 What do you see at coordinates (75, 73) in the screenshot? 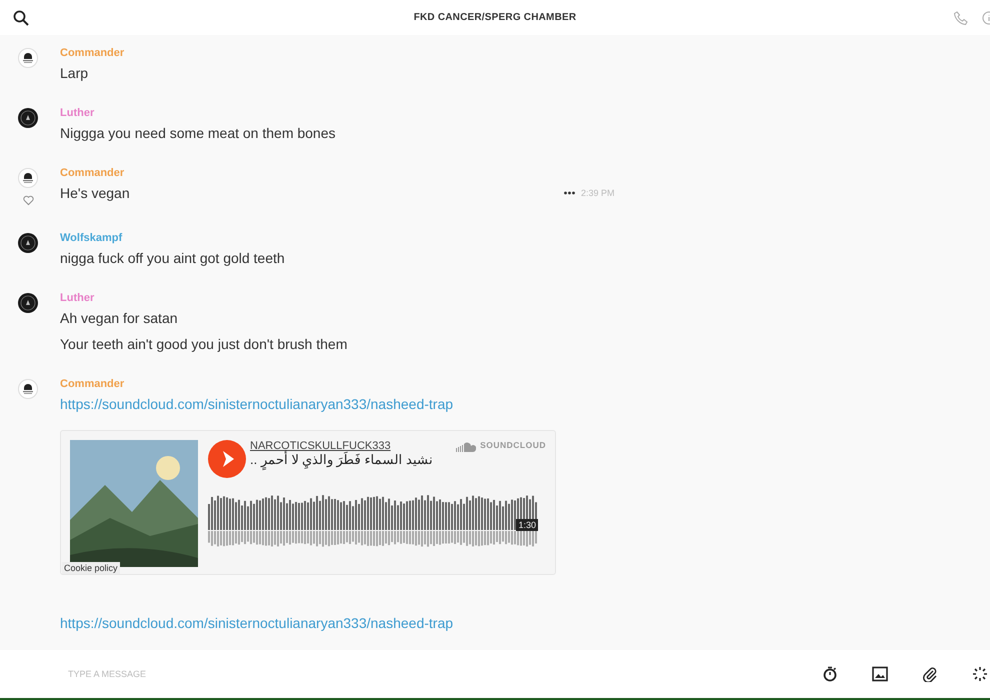
I see `message-text: Larp` at bounding box center [75, 73].